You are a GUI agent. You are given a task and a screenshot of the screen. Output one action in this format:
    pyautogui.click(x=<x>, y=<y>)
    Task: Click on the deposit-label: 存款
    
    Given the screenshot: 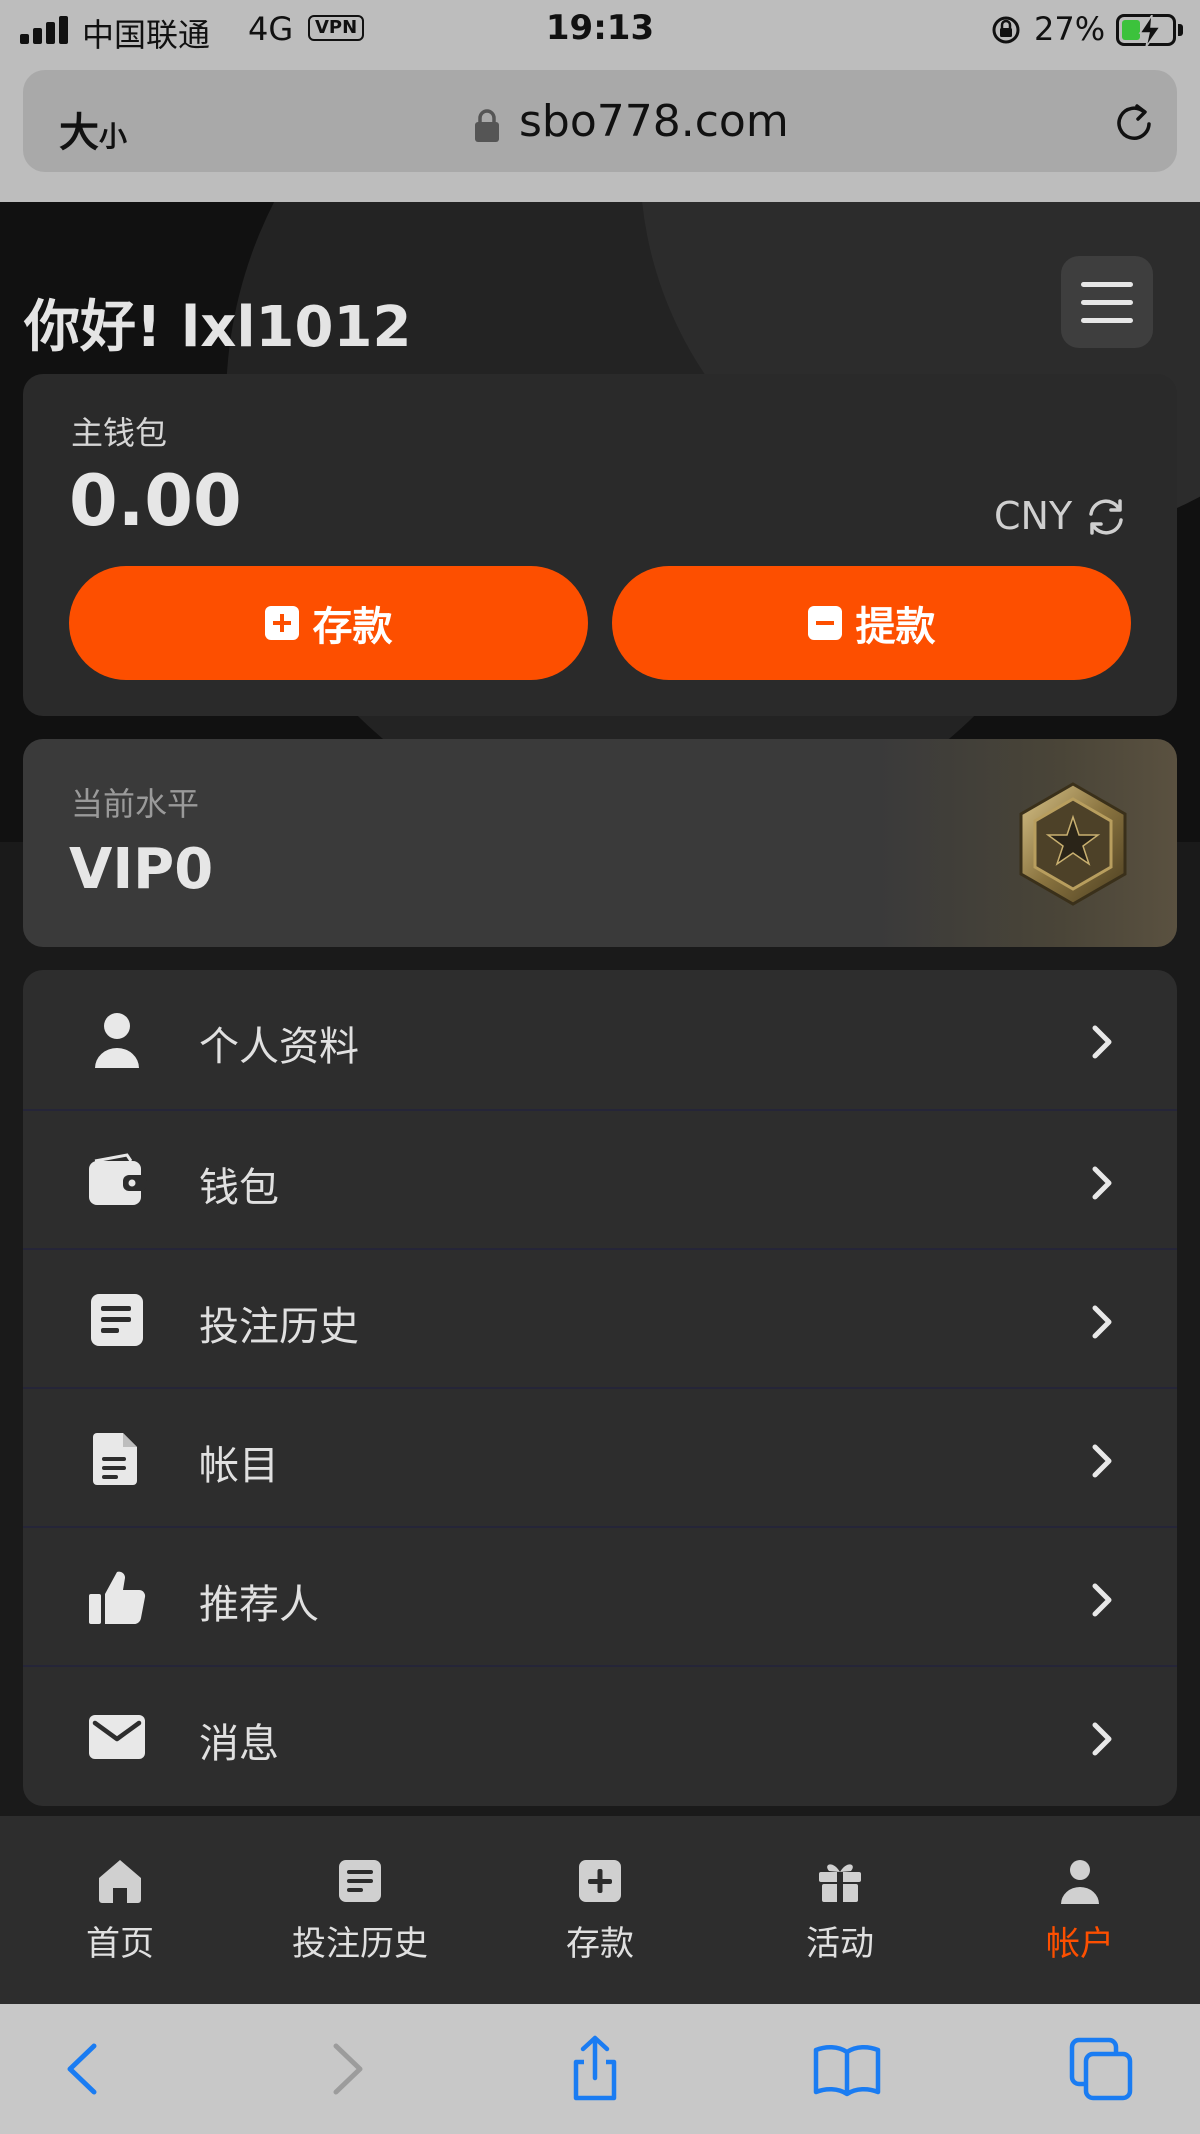 What is the action you would take?
    pyautogui.click(x=352, y=627)
    